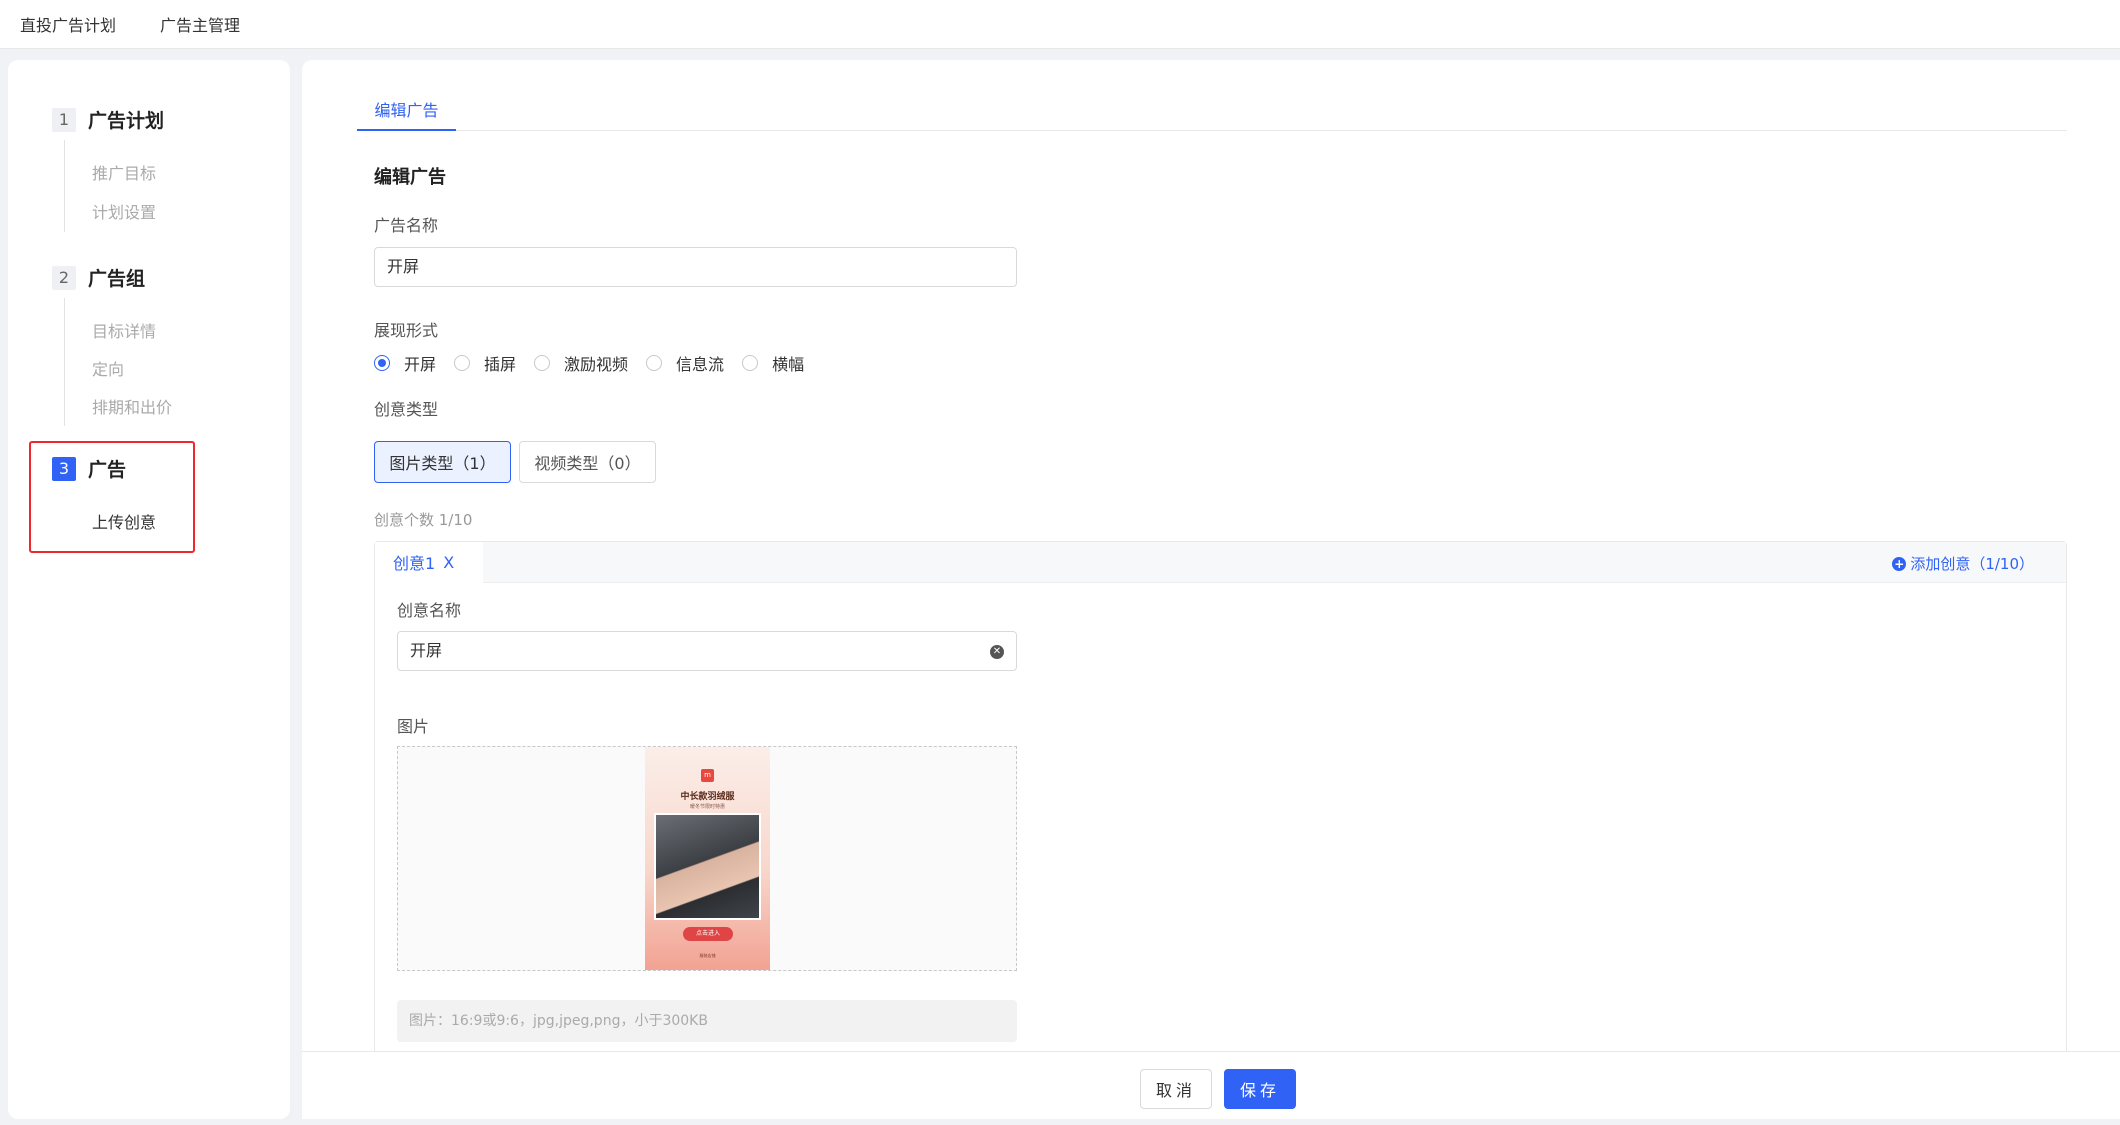 The image size is (2120, 1125). What do you see at coordinates (1176, 1089) in the screenshot?
I see `cancel-button: 取消` at bounding box center [1176, 1089].